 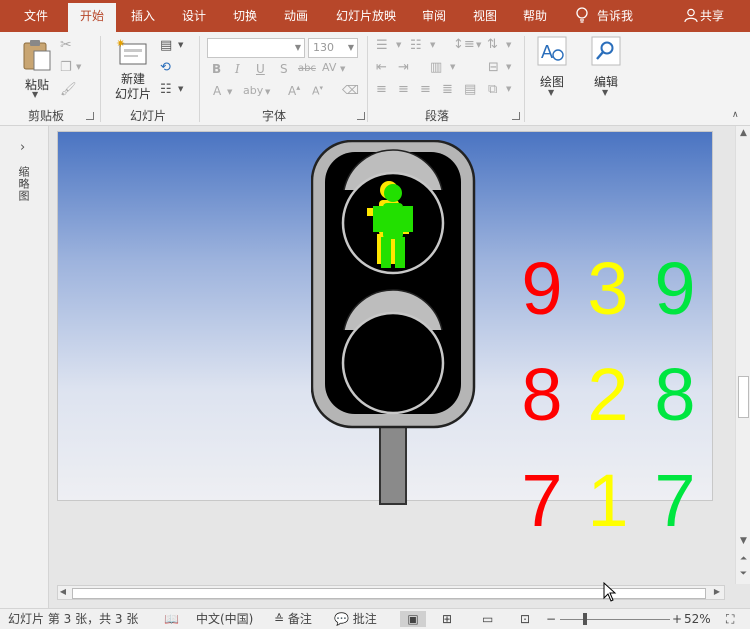 I want to click on zoom-out-icon: −, so click(x=551, y=619).